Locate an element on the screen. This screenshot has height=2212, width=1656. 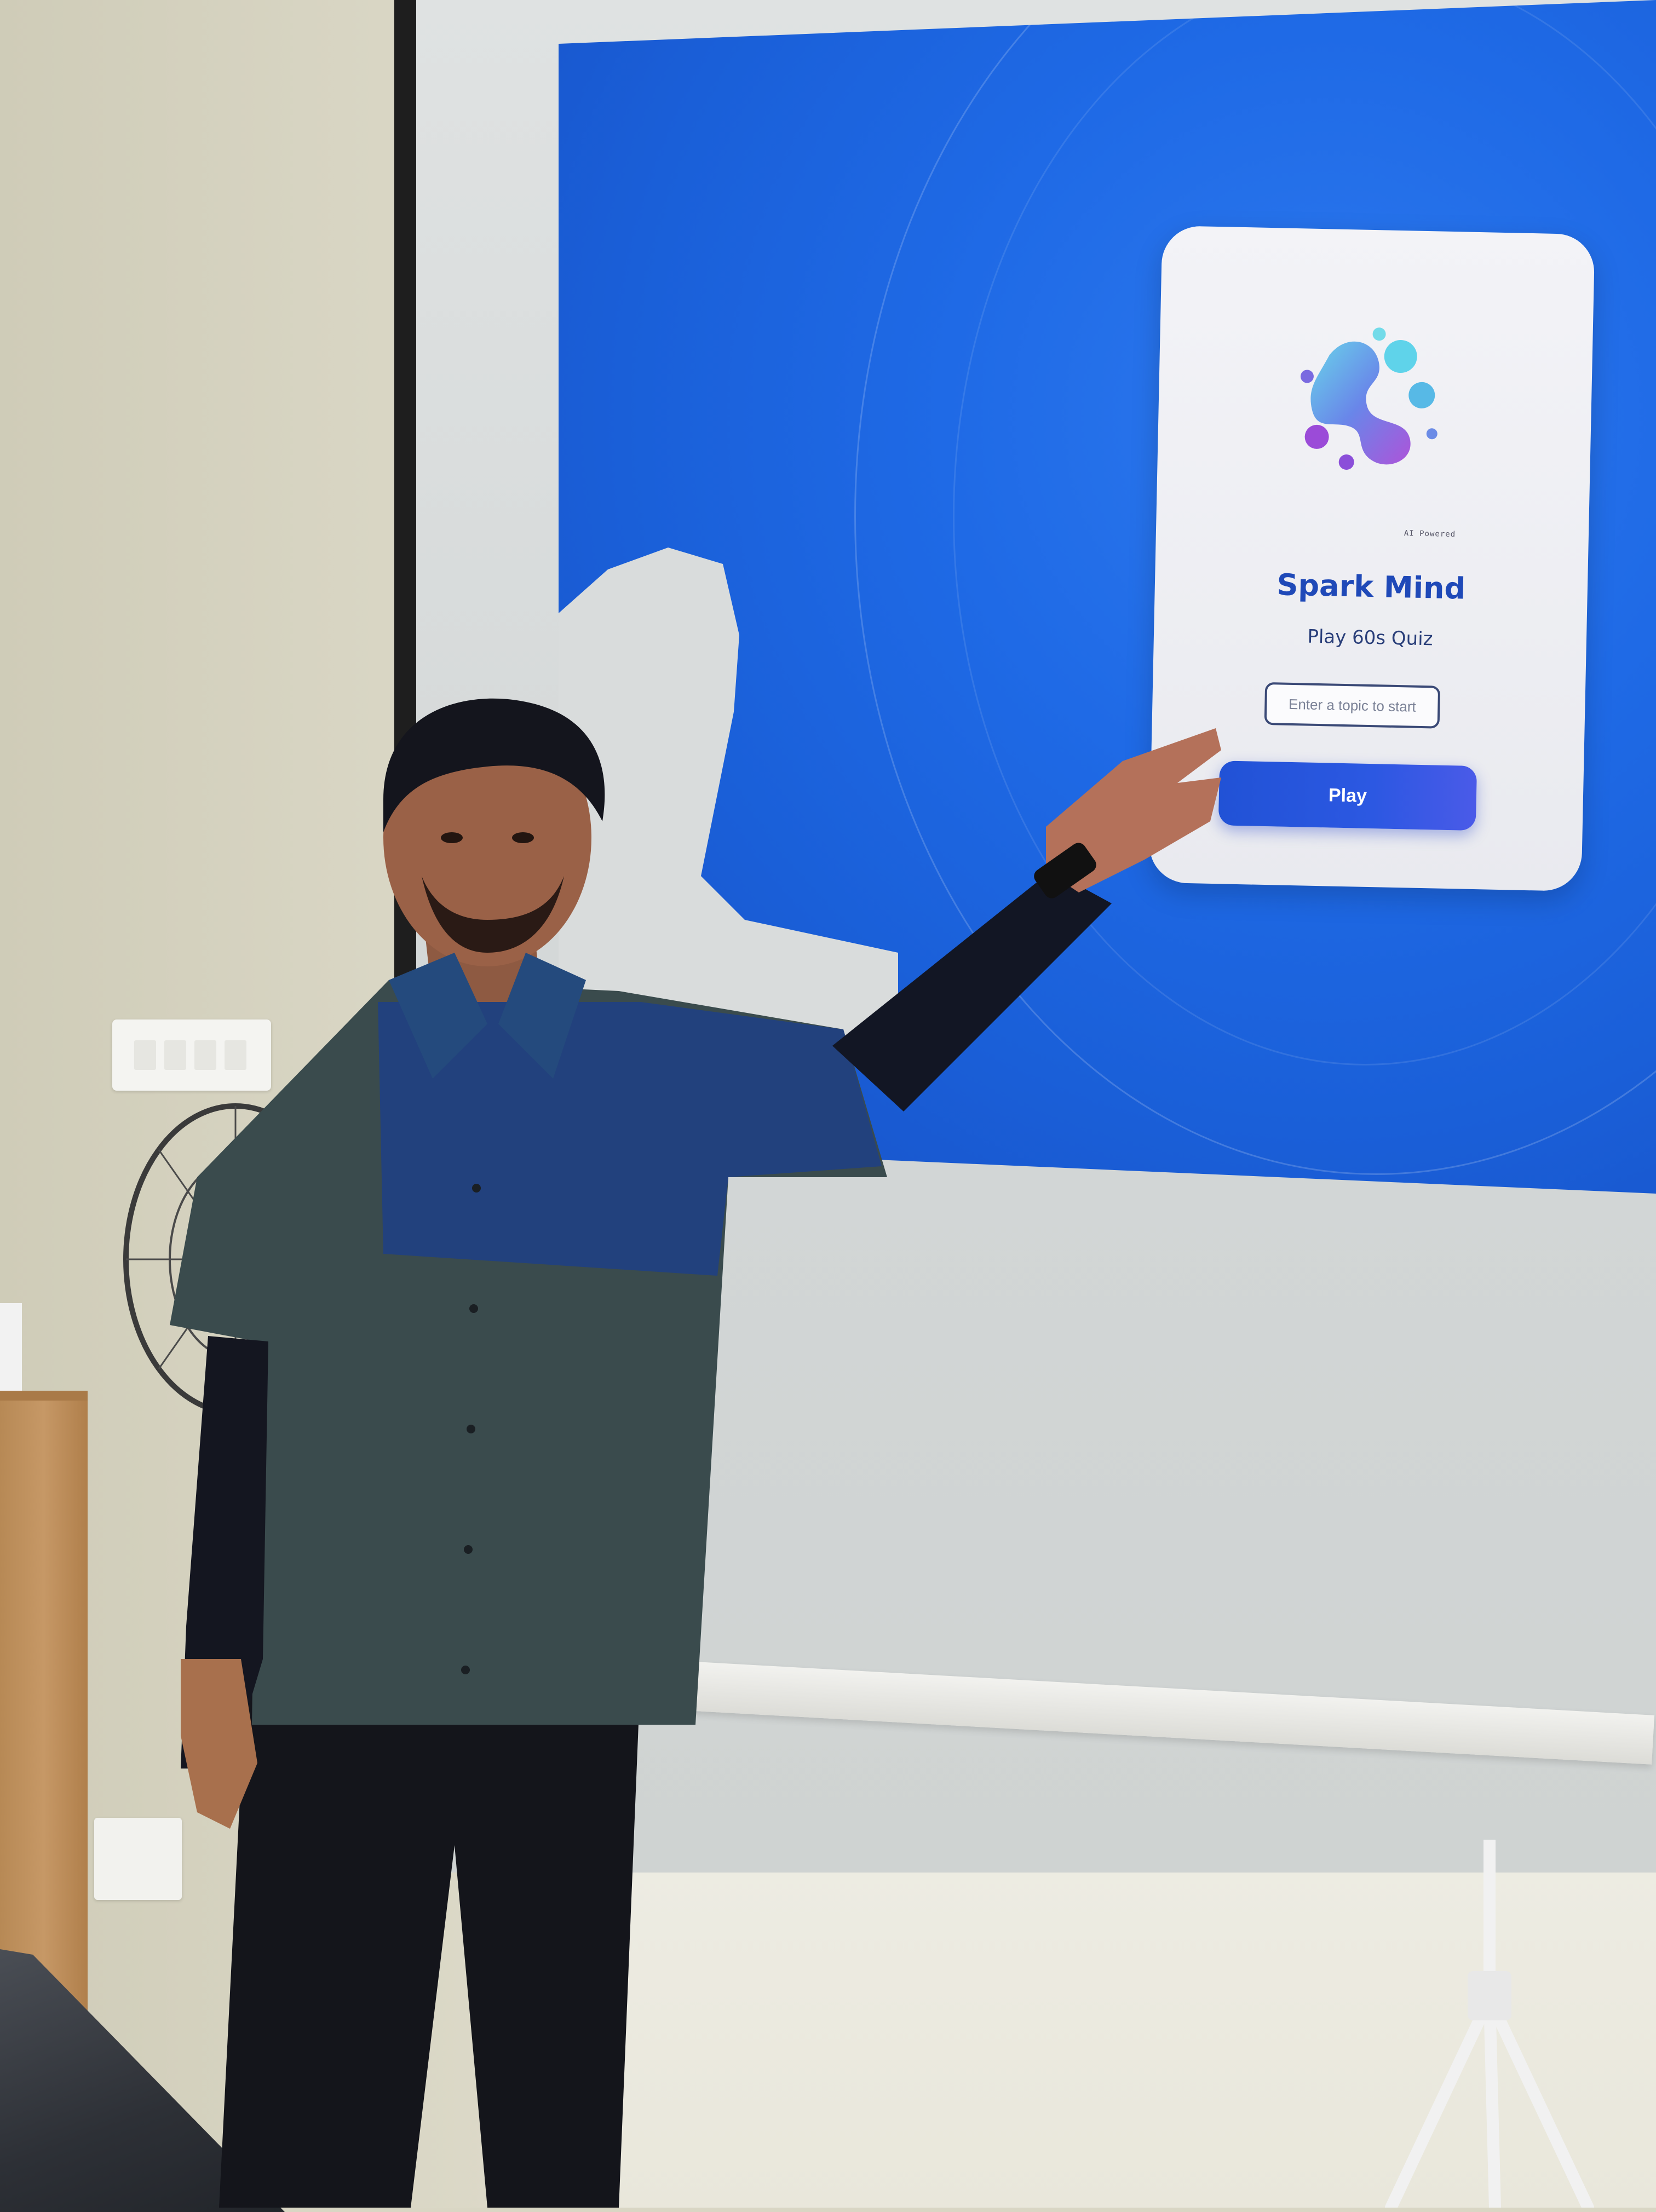
play-button: Play is located at coordinates (1348, 796).